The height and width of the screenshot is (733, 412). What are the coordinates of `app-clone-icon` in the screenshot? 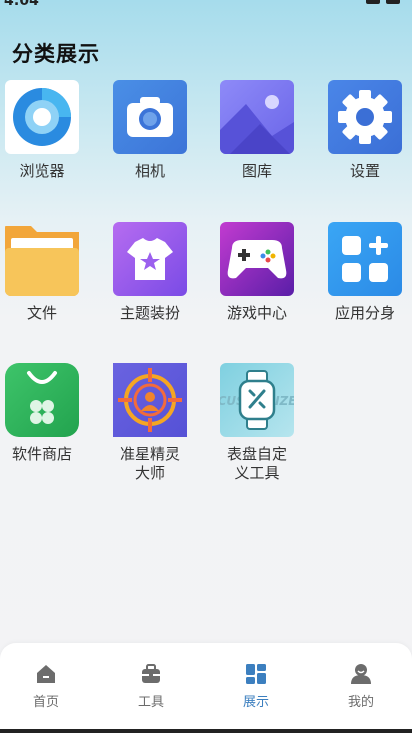 It's located at (365, 259).